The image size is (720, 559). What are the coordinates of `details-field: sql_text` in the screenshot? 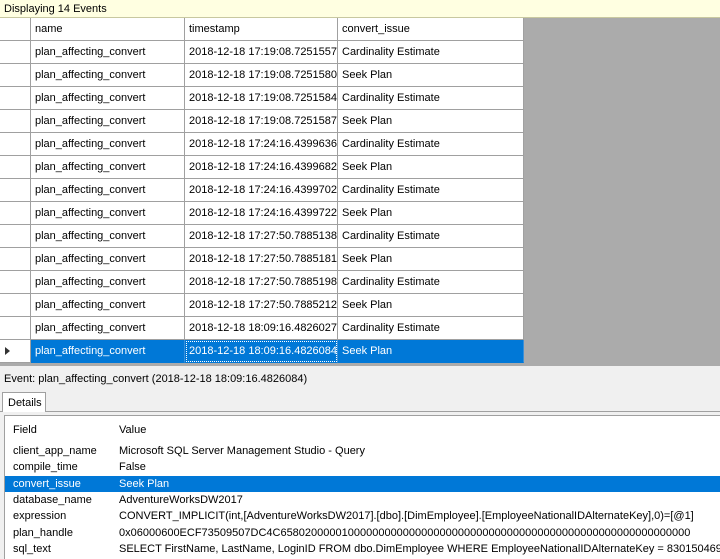 It's located at (32, 549).